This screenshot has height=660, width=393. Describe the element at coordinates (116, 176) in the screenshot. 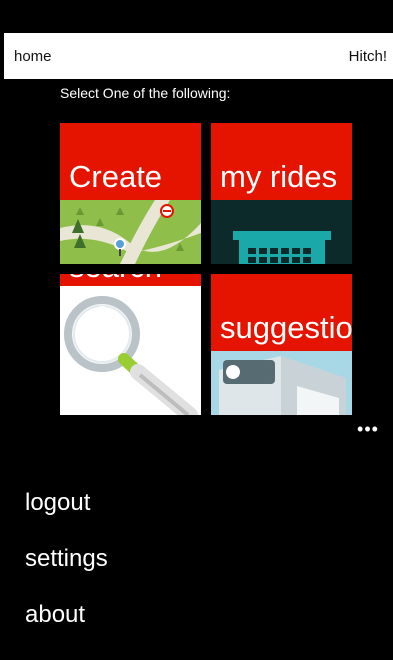

I see `create-tile-label: Create` at that location.